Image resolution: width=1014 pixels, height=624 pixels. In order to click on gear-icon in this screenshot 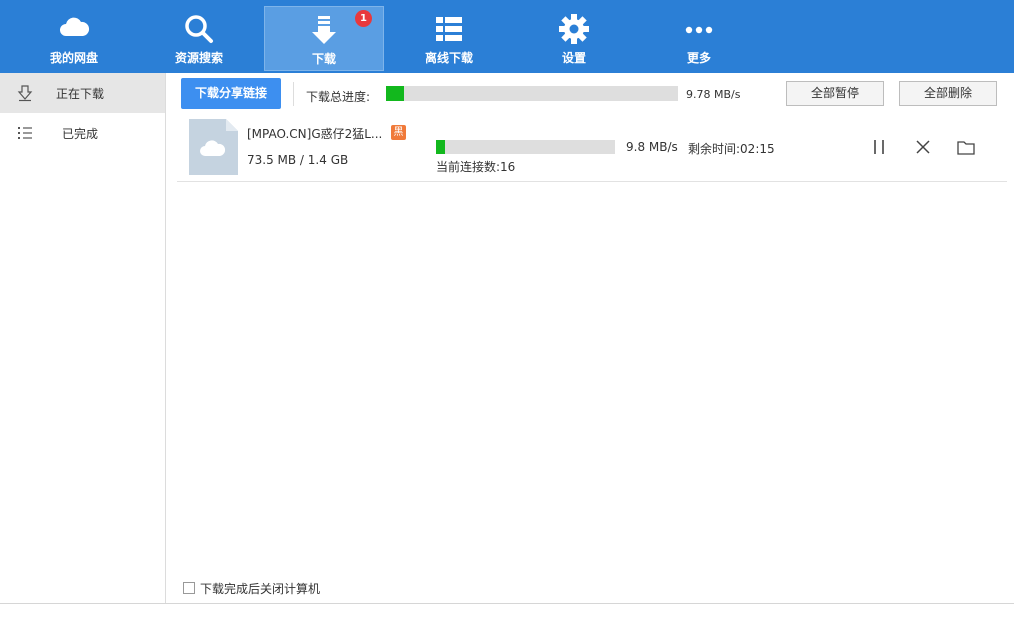, I will do `click(574, 29)`.